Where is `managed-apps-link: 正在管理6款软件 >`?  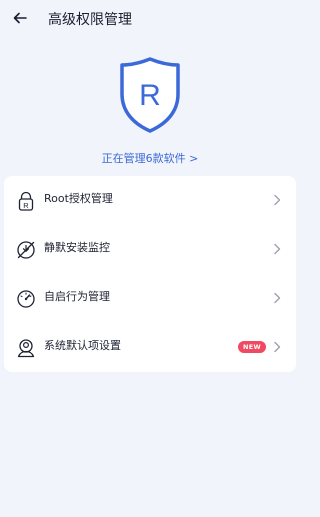
managed-apps-link: 正在管理6款软件 > is located at coordinates (150, 158).